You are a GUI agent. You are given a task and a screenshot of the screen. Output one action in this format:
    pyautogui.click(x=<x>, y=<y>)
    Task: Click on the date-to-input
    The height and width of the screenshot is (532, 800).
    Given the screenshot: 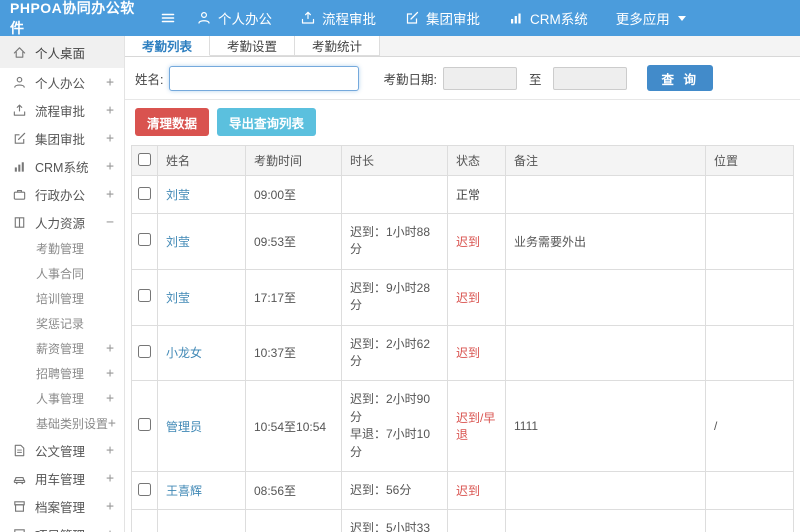 What is the action you would take?
    pyautogui.click(x=590, y=78)
    